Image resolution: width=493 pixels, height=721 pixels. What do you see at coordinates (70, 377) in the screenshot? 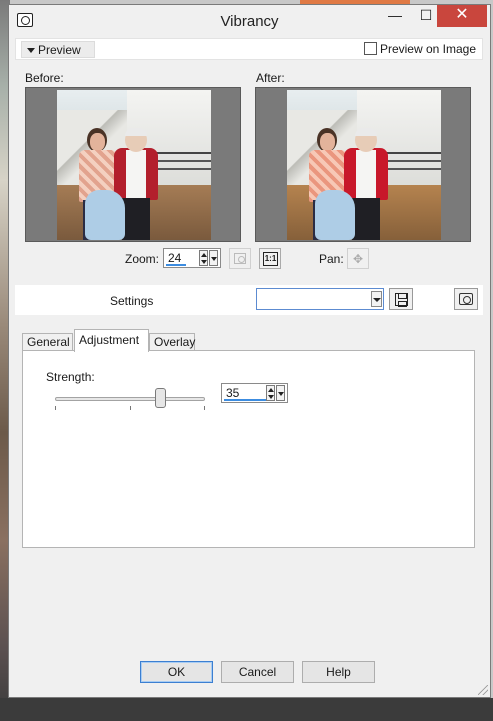
I see `strength-label: Strength:` at bounding box center [70, 377].